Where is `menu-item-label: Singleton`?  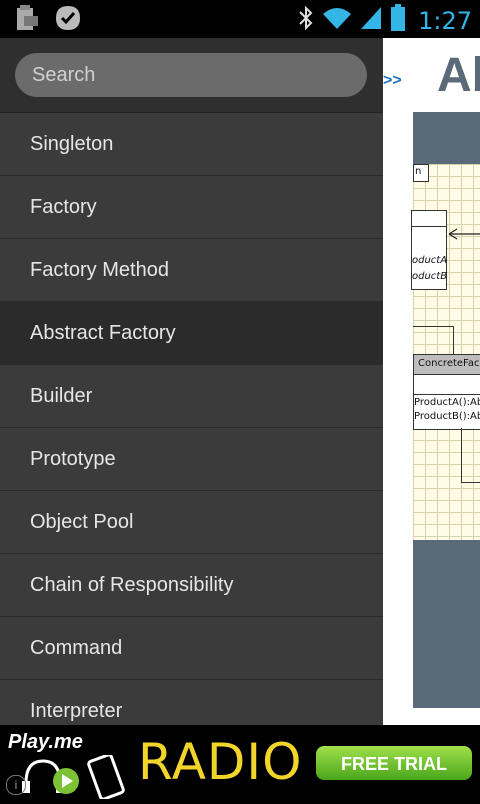 menu-item-label: Singleton is located at coordinates (72, 143).